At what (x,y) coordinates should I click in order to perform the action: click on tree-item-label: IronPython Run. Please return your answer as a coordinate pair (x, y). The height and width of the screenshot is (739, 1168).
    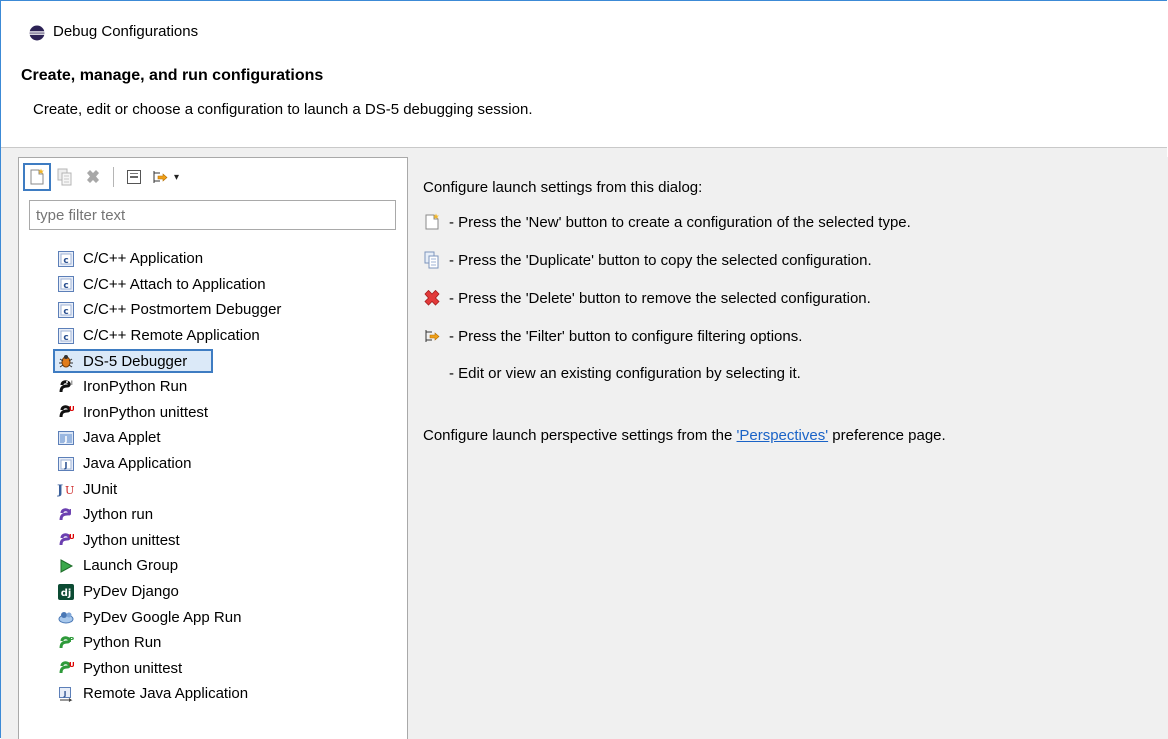
    Looking at the image, I should click on (135, 387).